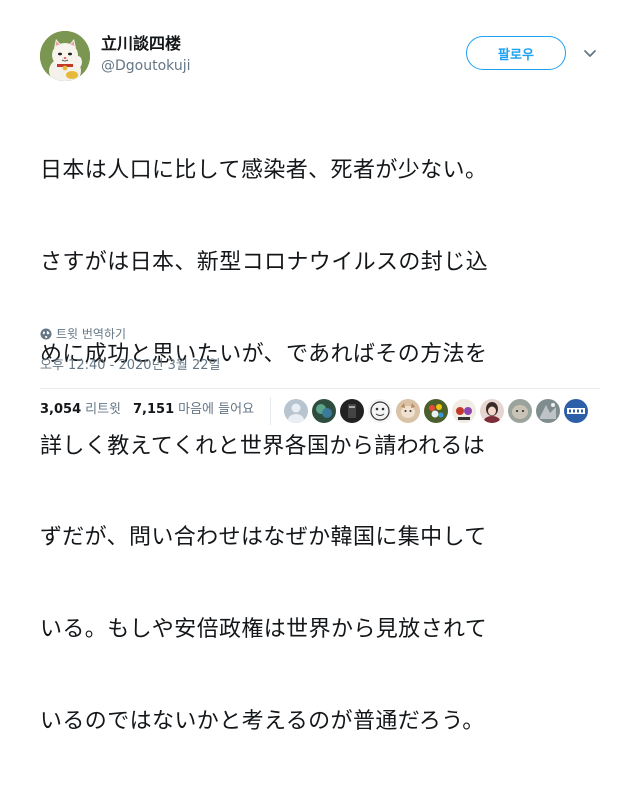  What do you see at coordinates (270, 411) in the screenshot?
I see `stats-separator` at bounding box center [270, 411].